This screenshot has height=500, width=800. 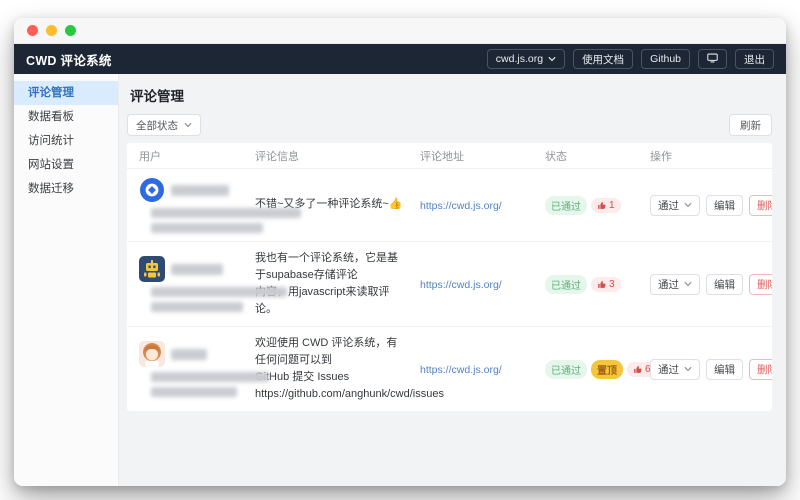 I want to click on docs-button: 使用文档, so click(x=603, y=59).